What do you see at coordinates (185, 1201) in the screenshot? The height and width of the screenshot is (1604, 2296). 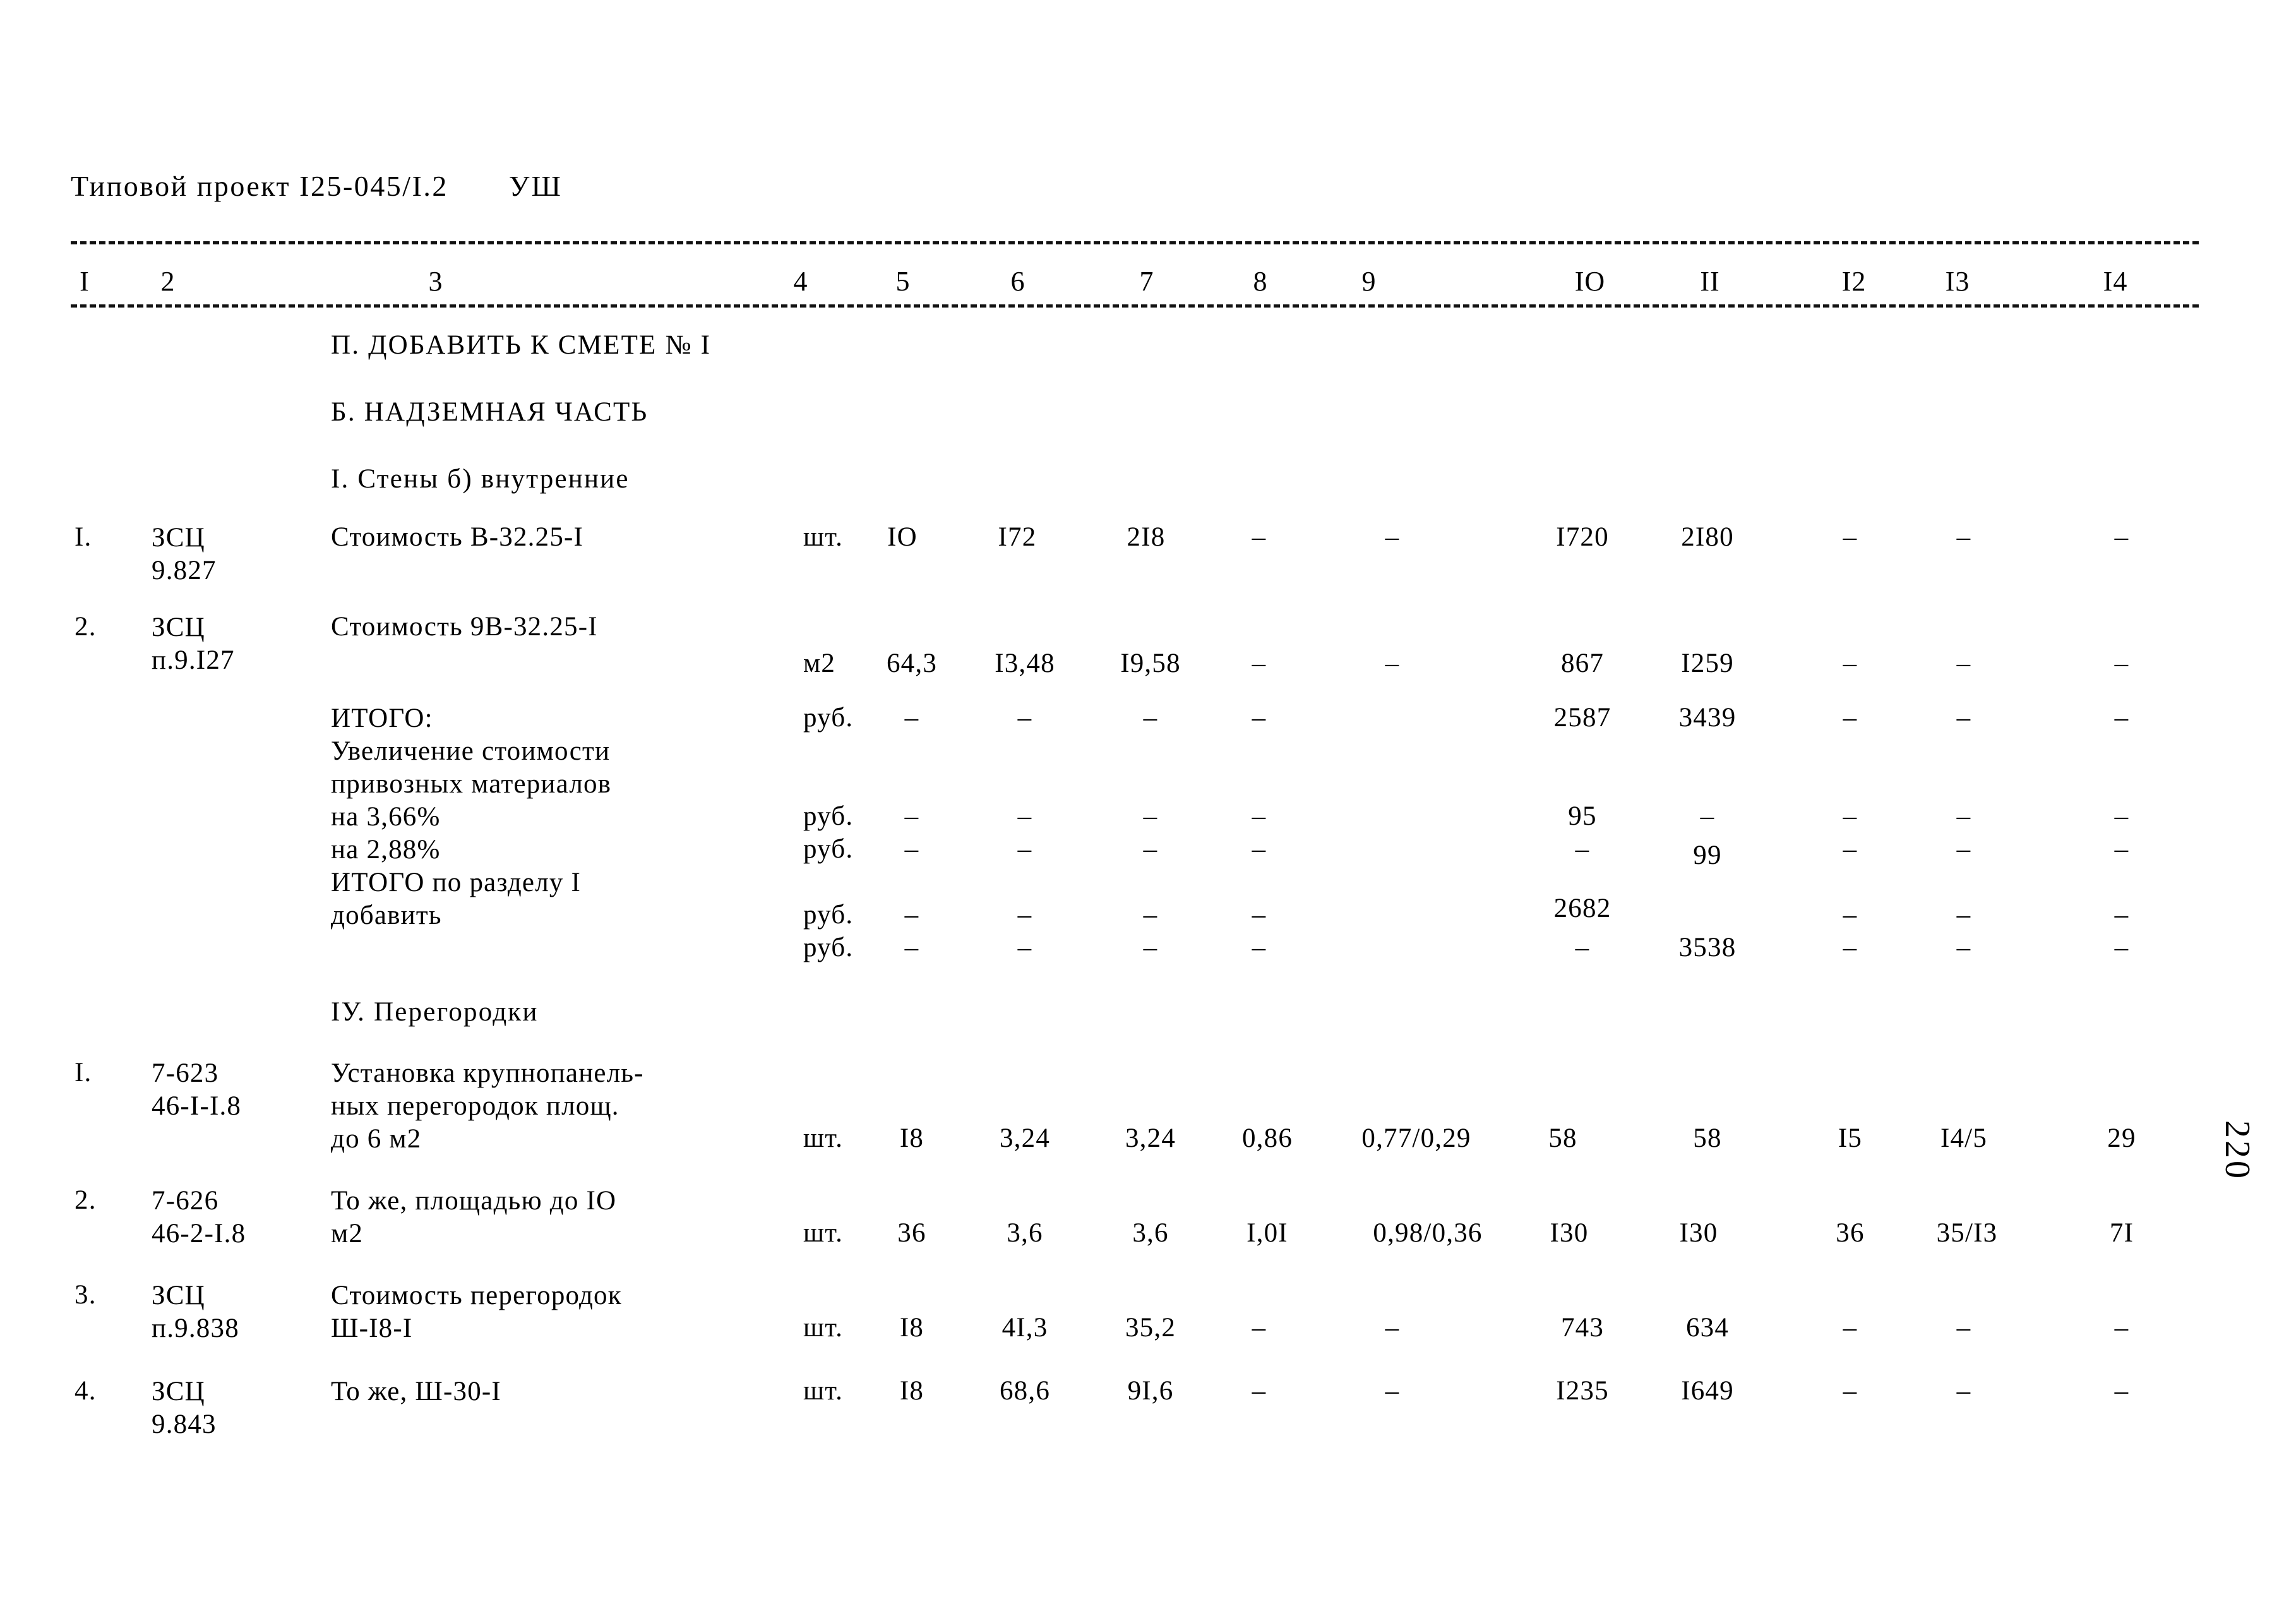 I see `table-row-9-code-line1: 7-626` at bounding box center [185, 1201].